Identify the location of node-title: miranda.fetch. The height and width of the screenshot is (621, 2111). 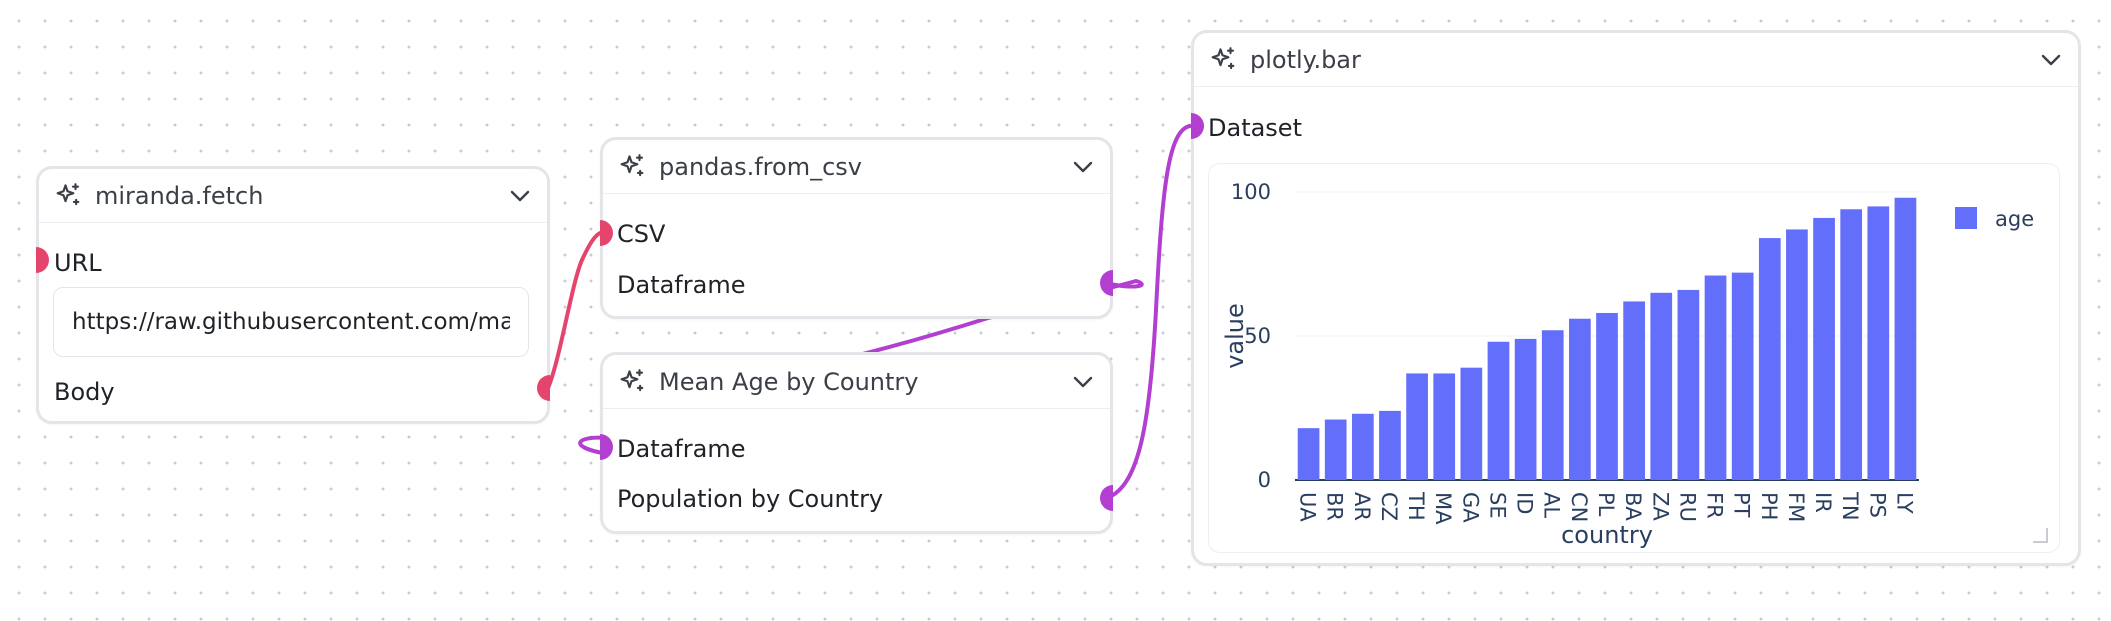
(179, 195).